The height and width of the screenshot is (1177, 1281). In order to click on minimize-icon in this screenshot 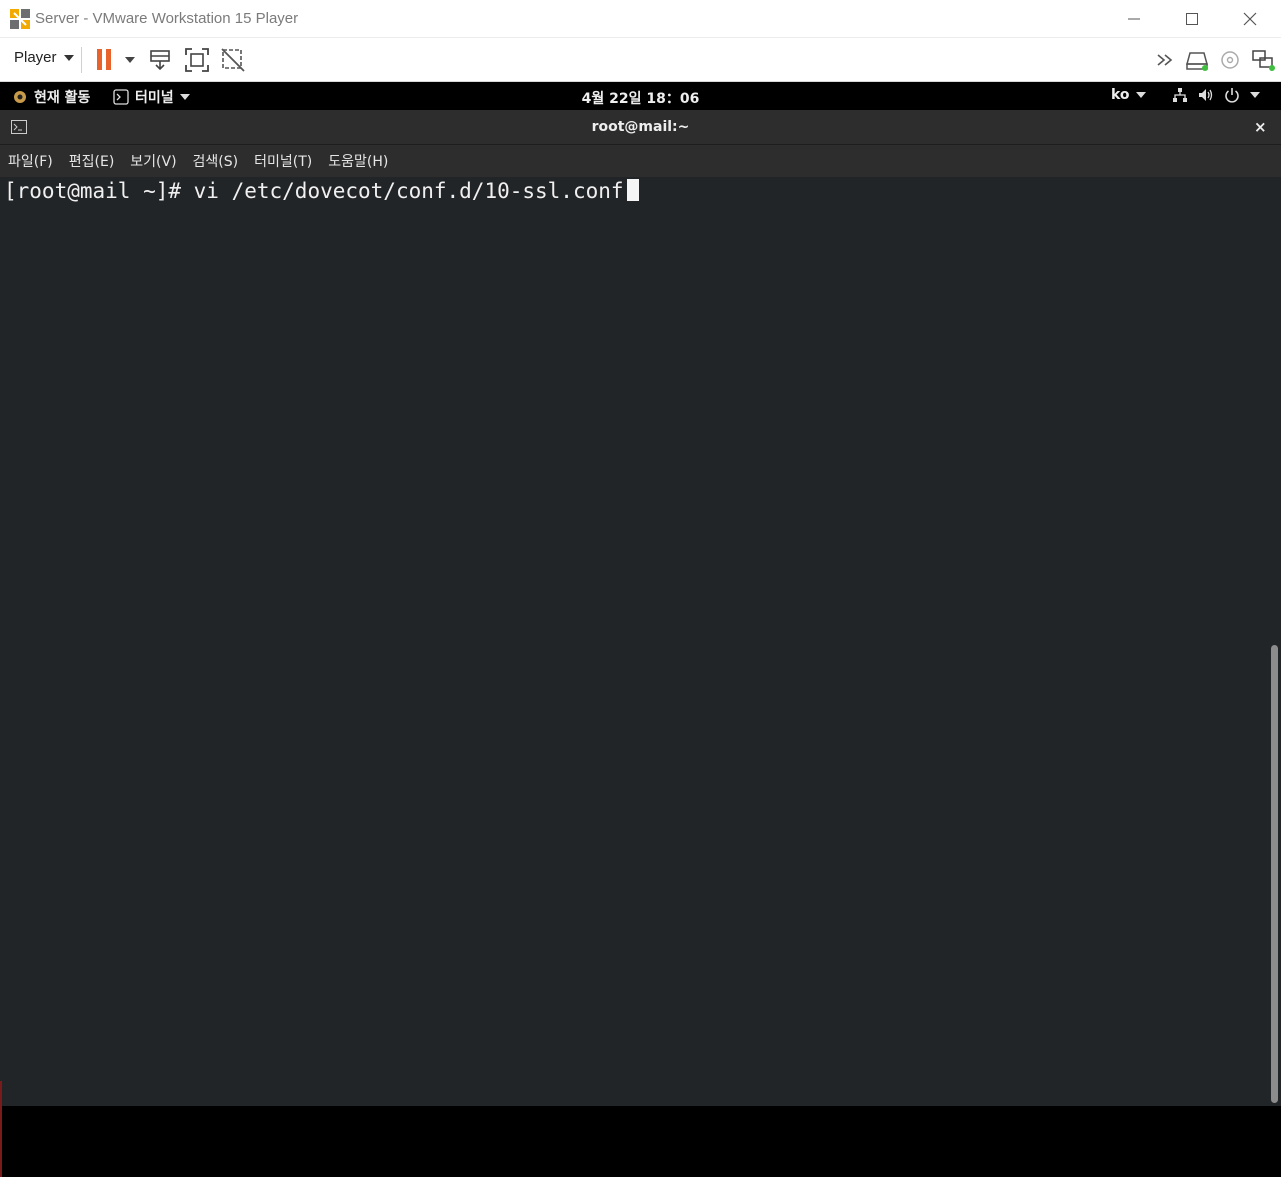, I will do `click(1134, 19)`.